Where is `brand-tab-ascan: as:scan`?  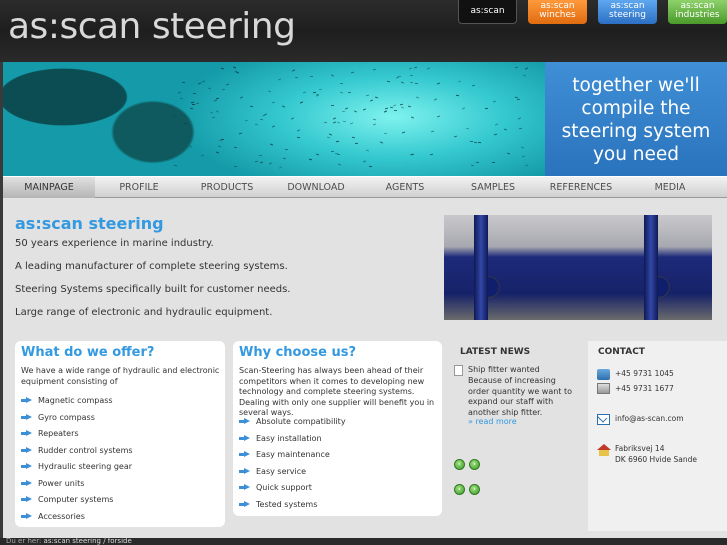 brand-tab-ascan: as:scan is located at coordinates (487, 12).